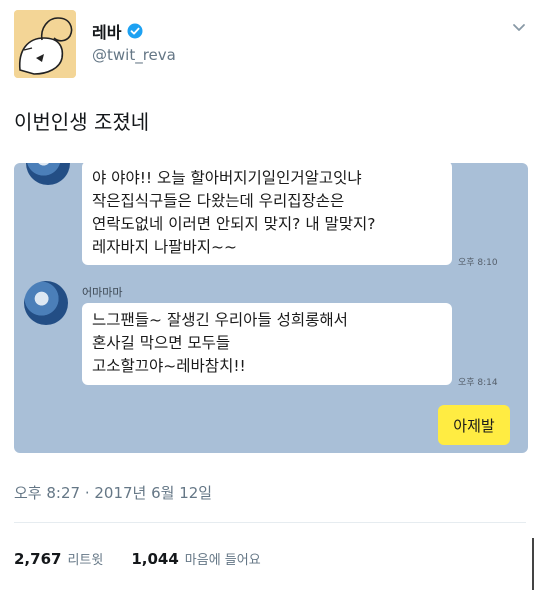 The width and height of the screenshot is (540, 599). Describe the element at coordinates (220, 320) in the screenshot. I see `chat-line: 느그팬들~ 잘생긴 우리아들 성희롱해서` at that location.